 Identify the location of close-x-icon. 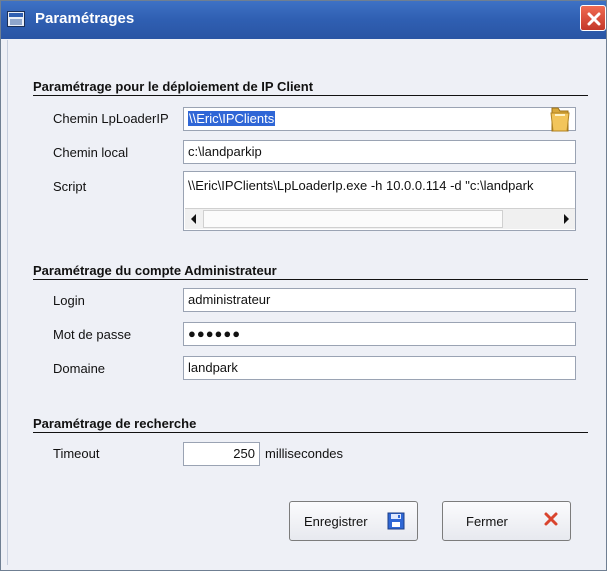
(551, 520).